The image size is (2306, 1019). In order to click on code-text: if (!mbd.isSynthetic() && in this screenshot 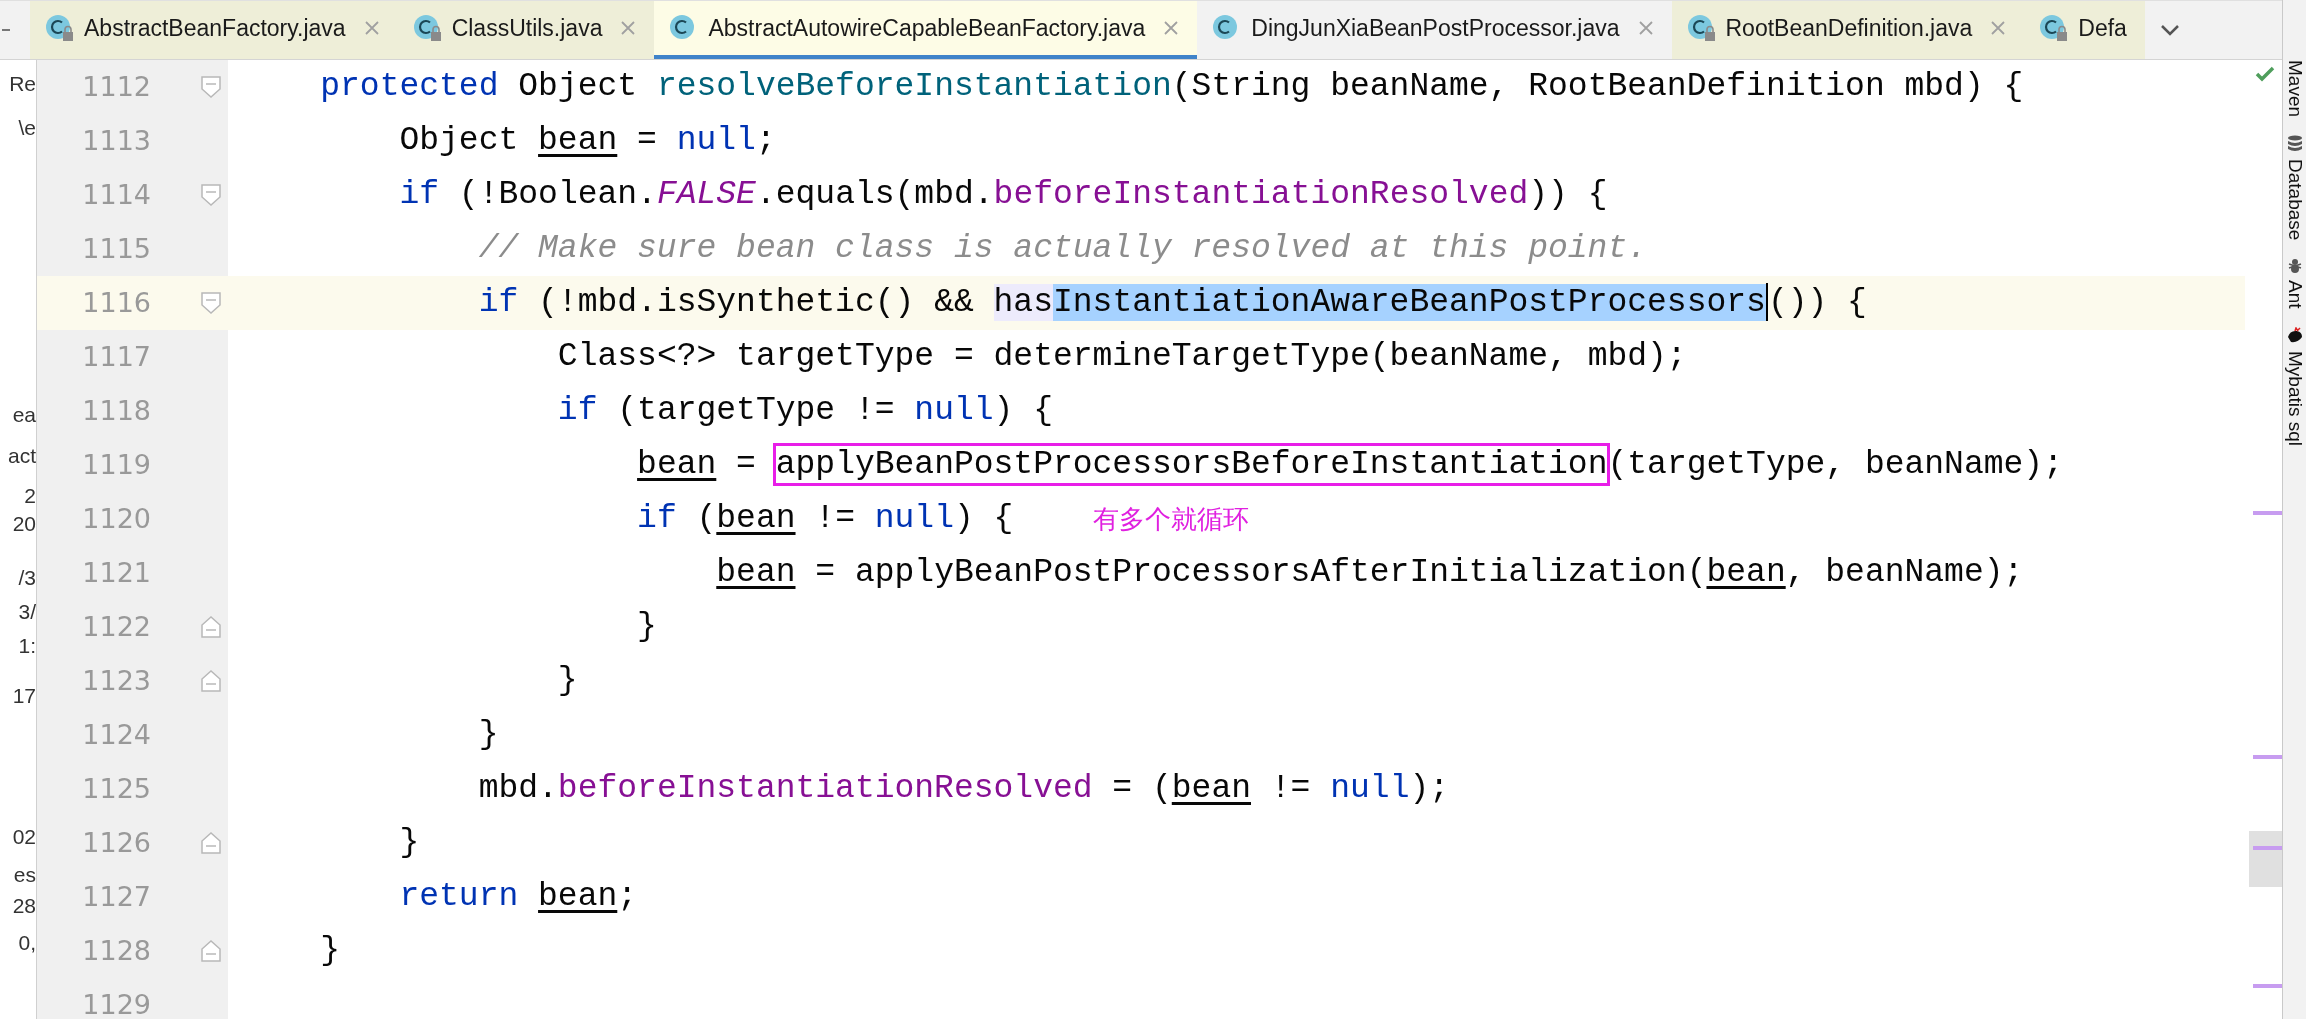, I will do `click(726, 302)`.